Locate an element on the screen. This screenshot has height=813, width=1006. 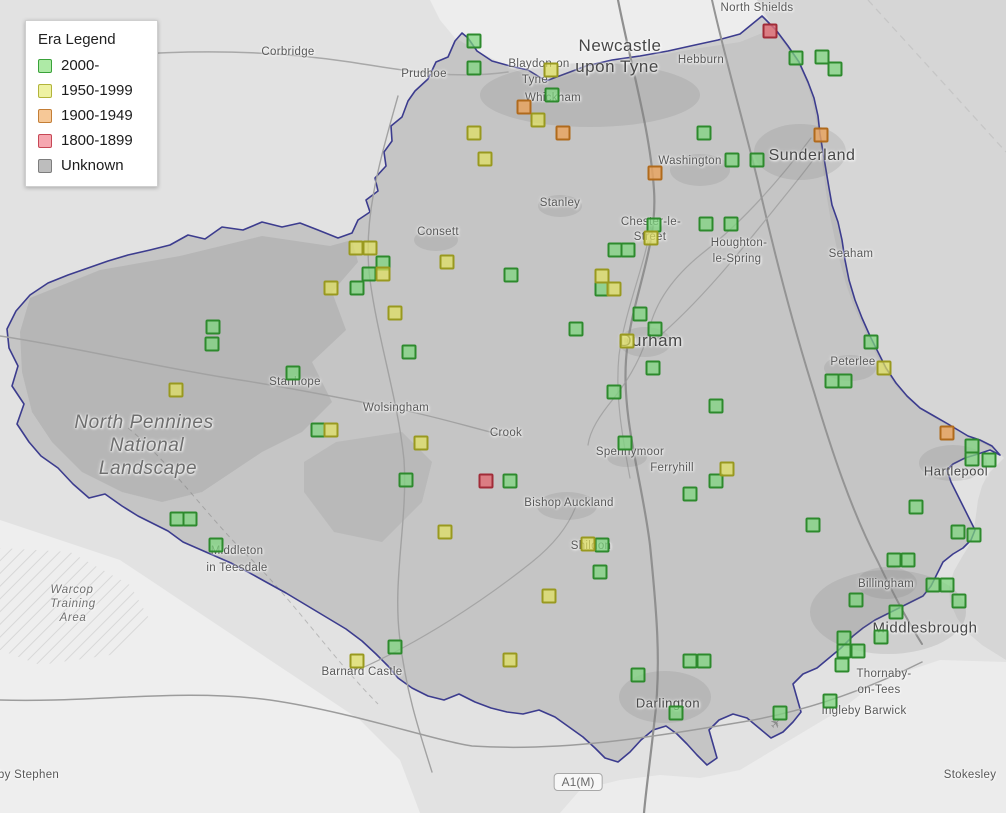
legend-item-g: 2000- is located at coordinates (91, 65).